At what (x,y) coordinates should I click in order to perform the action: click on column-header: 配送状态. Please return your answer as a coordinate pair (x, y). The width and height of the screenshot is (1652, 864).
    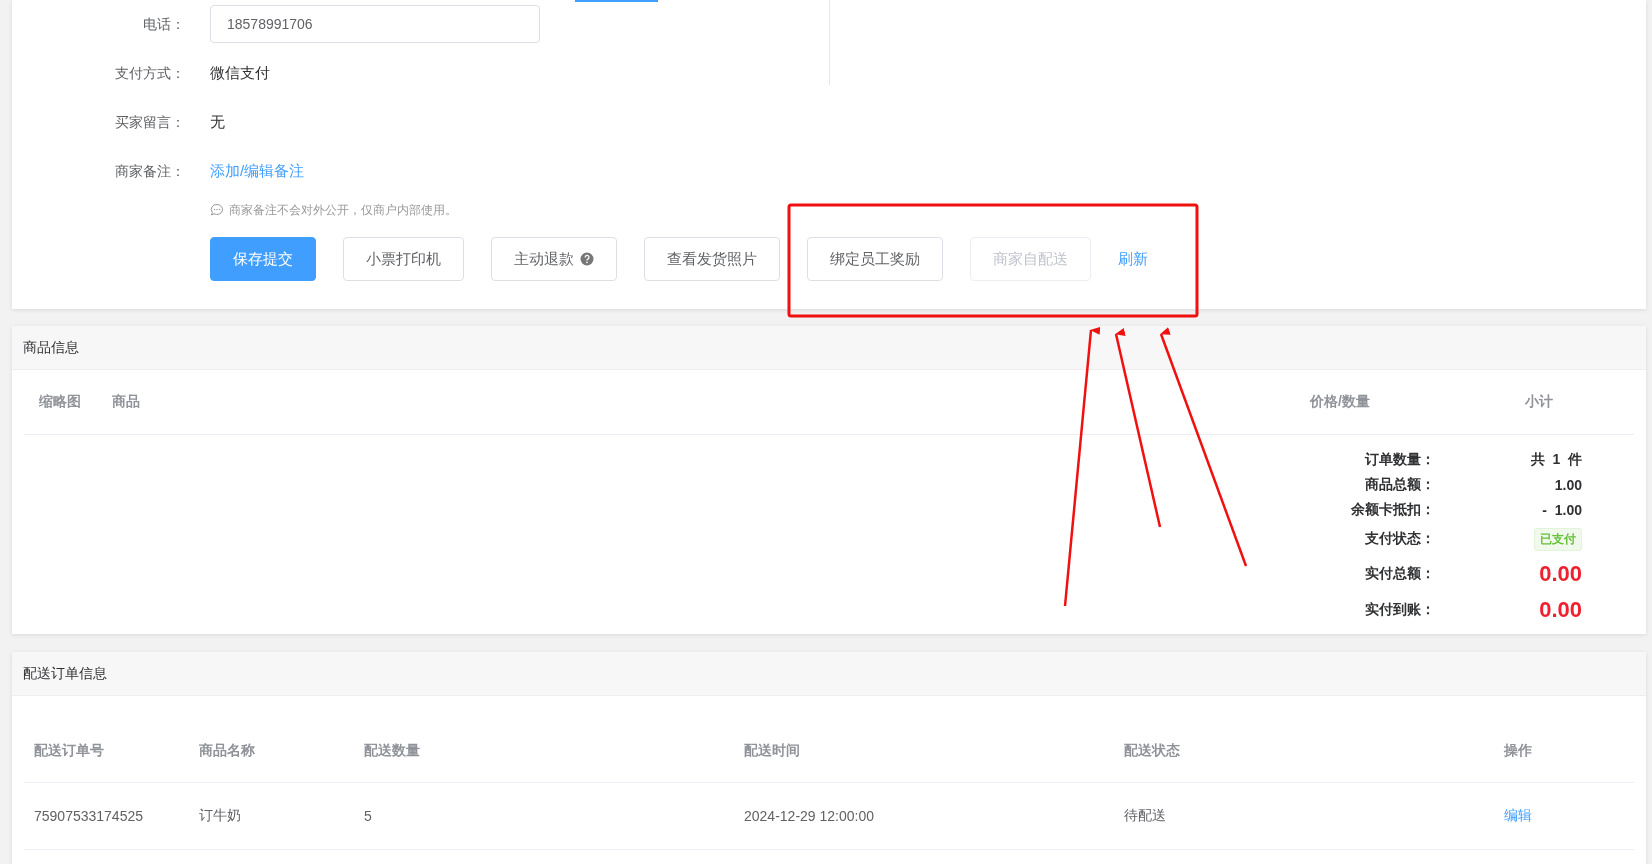
    Looking at the image, I should click on (1152, 751).